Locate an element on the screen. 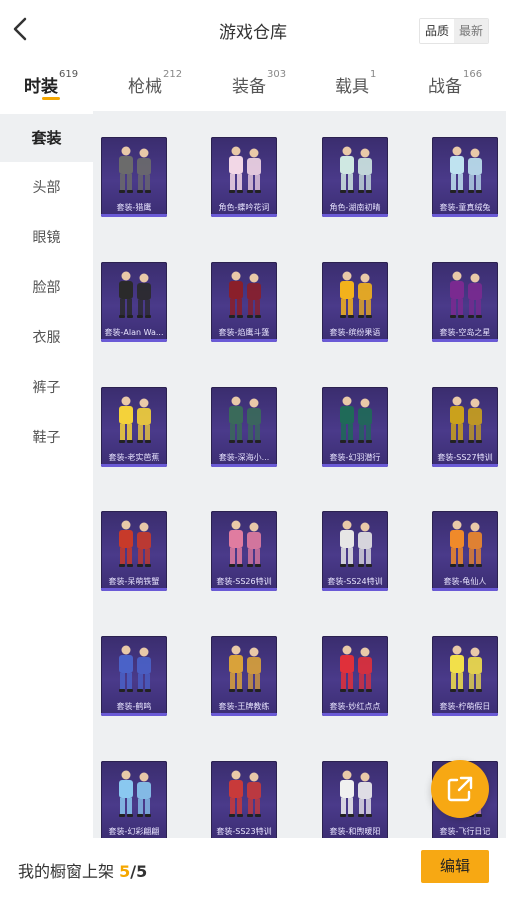 This screenshot has width=506, height=897. edit-button: 编辑 is located at coordinates (455, 866).